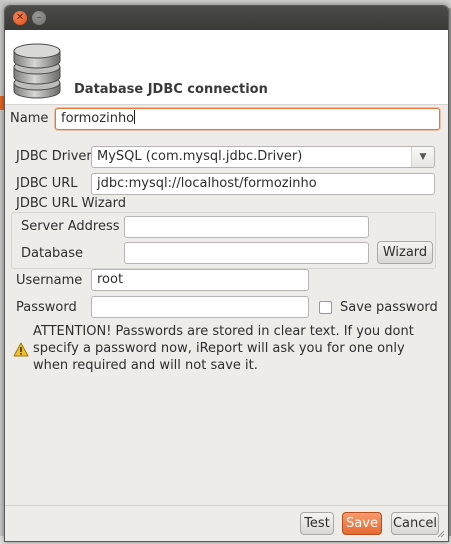  What do you see at coordinates (46, 307) in the screenshot?
I see `password-label: Password` at bounding box center [46, 307].